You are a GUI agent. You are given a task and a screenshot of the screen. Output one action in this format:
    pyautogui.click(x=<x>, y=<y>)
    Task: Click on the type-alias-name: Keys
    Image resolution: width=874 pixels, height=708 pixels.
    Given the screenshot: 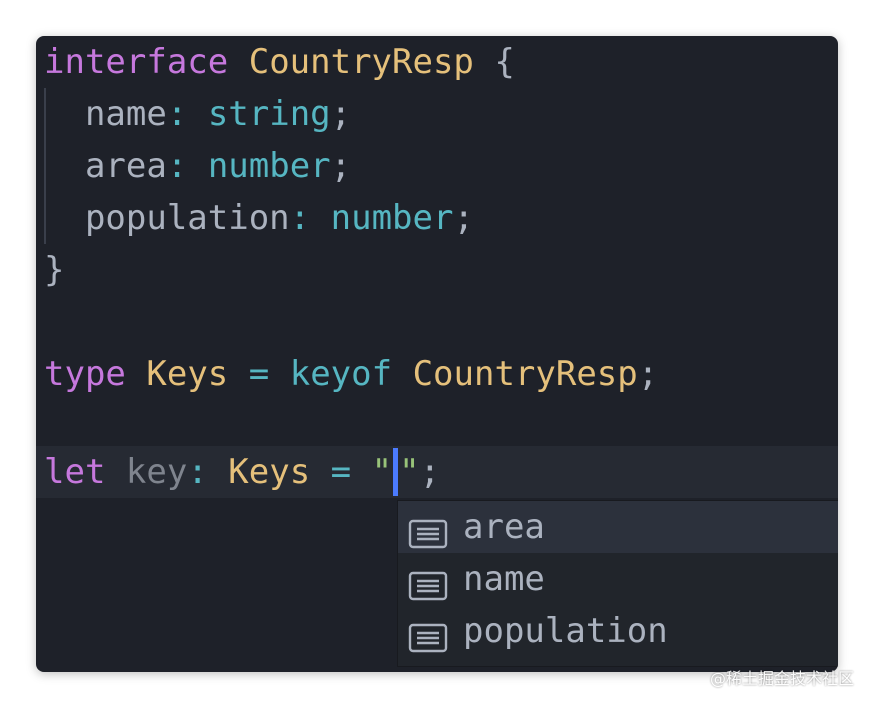 What is the action you would take?
    pyautogui.click(x=187, y=374)
    